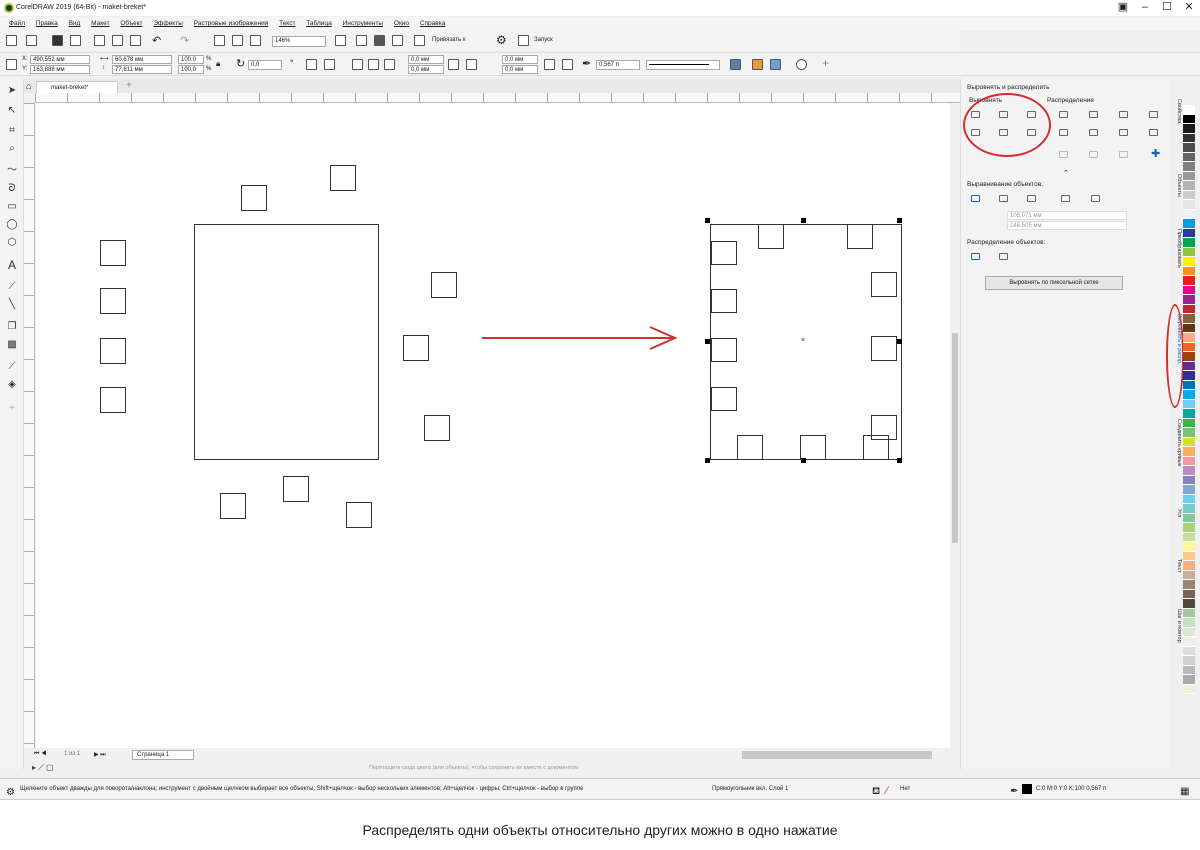 This screenshot has width=1200, height=850. Describe the element at coordinates (471, 64) in the screenshot. I see `corner-lock-icon` at that location.